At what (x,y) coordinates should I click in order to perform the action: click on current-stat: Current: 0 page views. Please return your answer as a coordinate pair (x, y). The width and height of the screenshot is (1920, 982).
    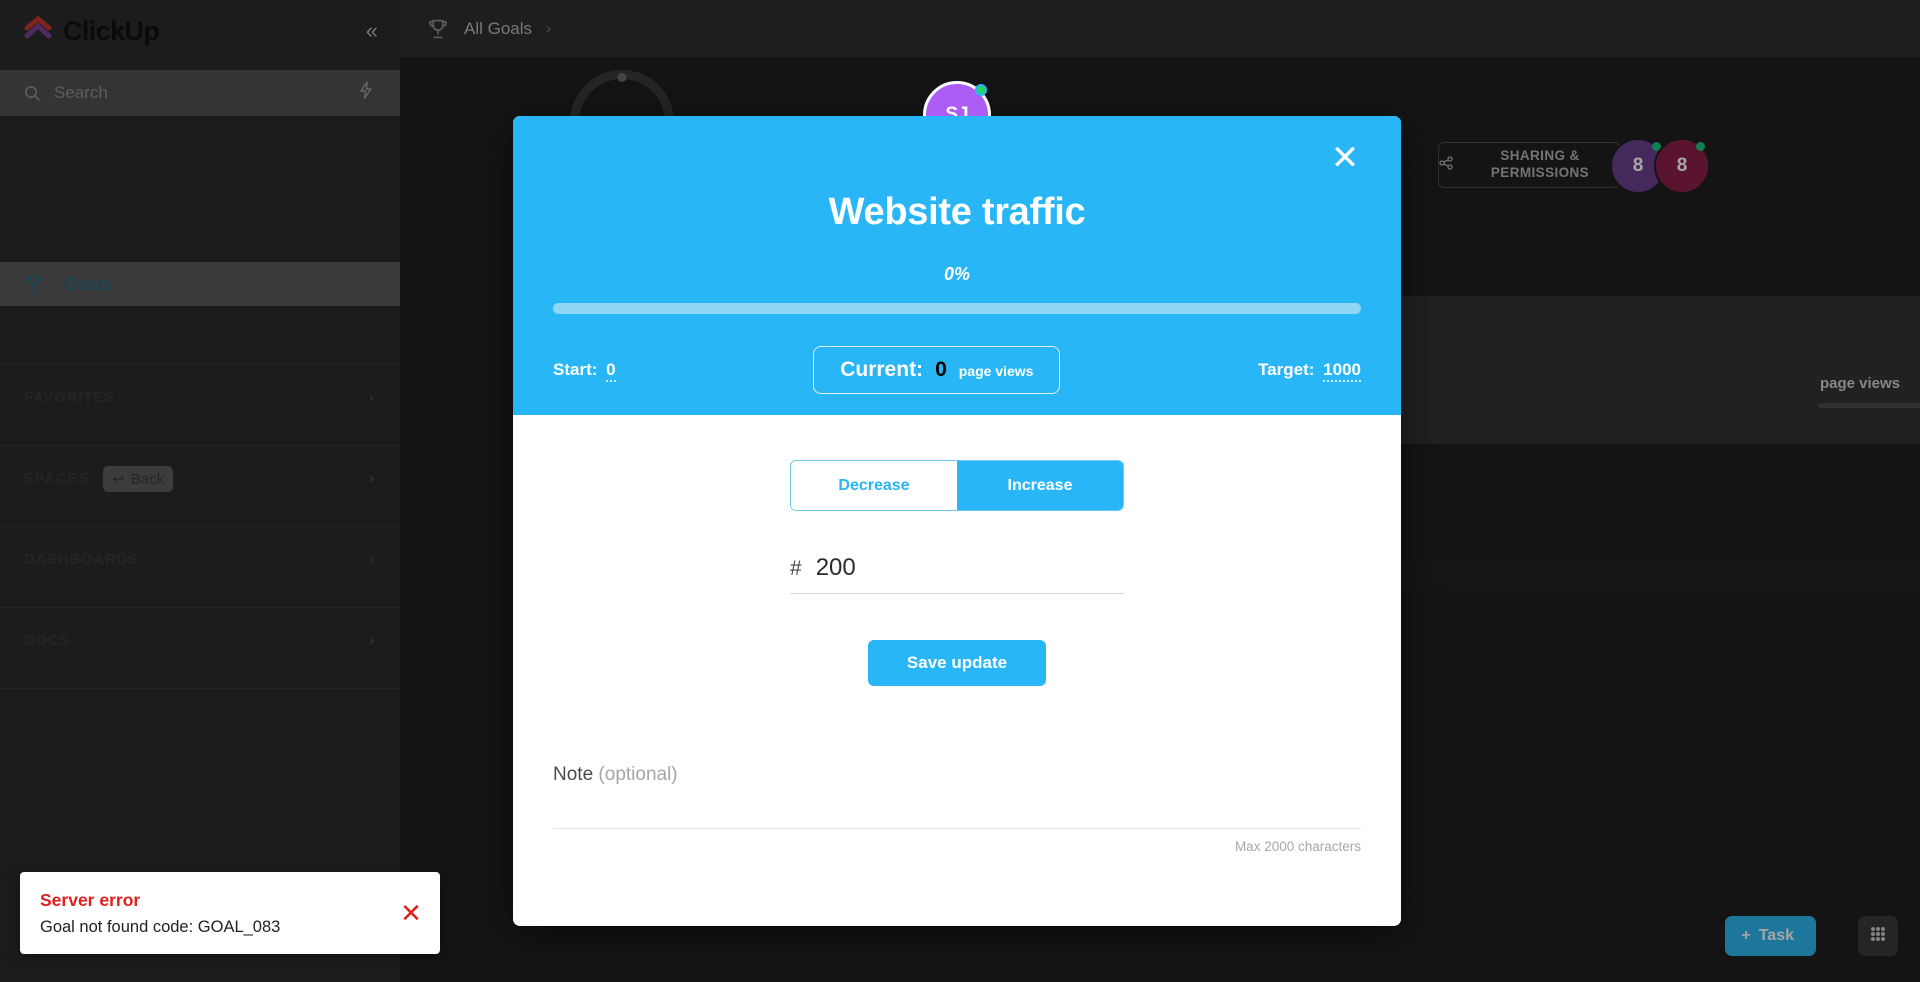
    Looking at the image, I should click on (937, 370).